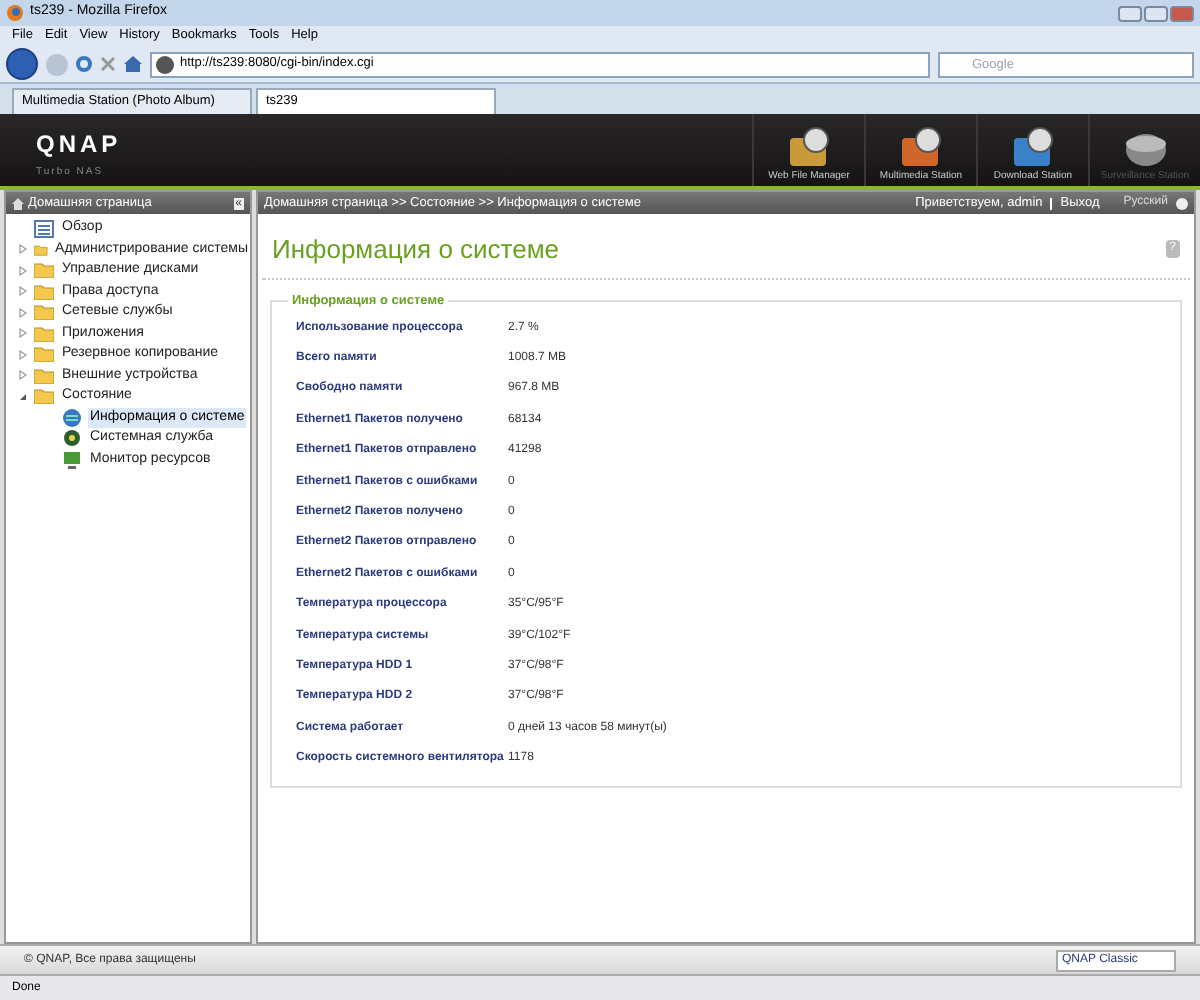  Describe the element at coordinates (1156, 13) in the screenshot. I see `maximize-icon` at that location.